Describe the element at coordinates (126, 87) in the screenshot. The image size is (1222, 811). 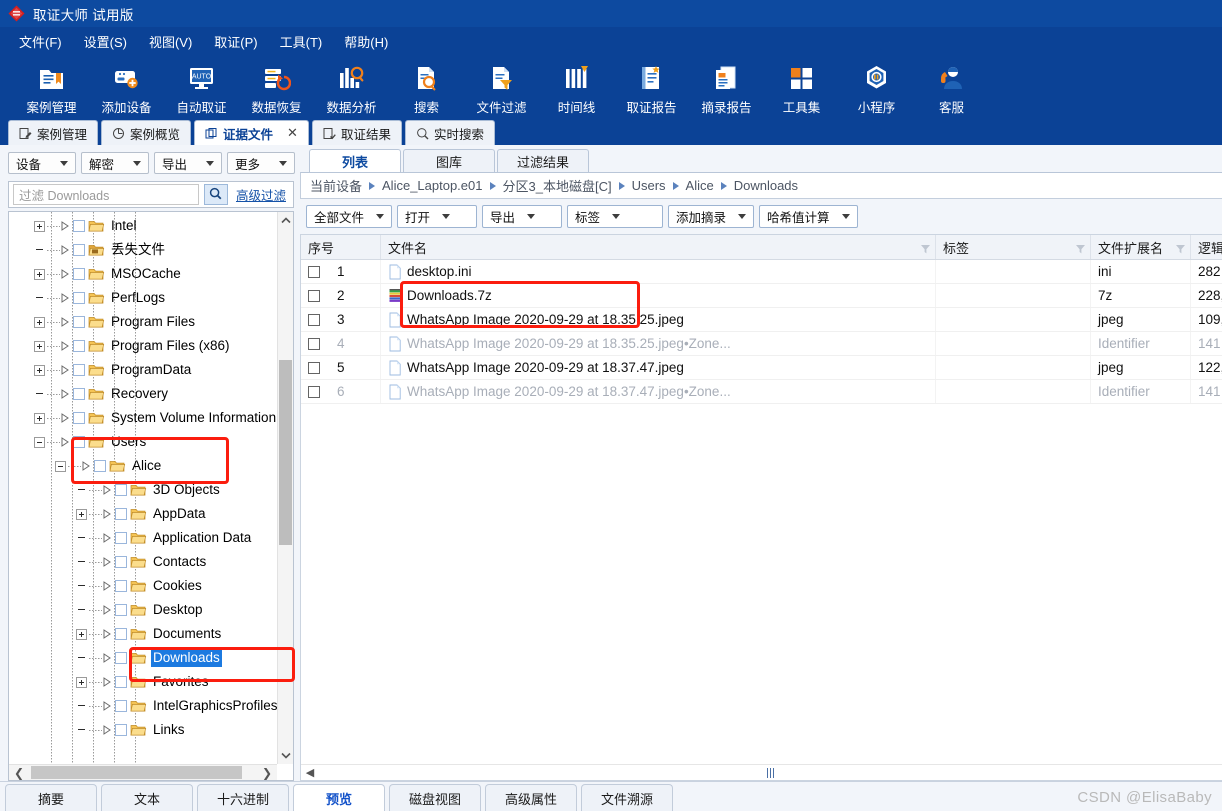
I see `ribbon-button-add-device: 添加设备` at that location.